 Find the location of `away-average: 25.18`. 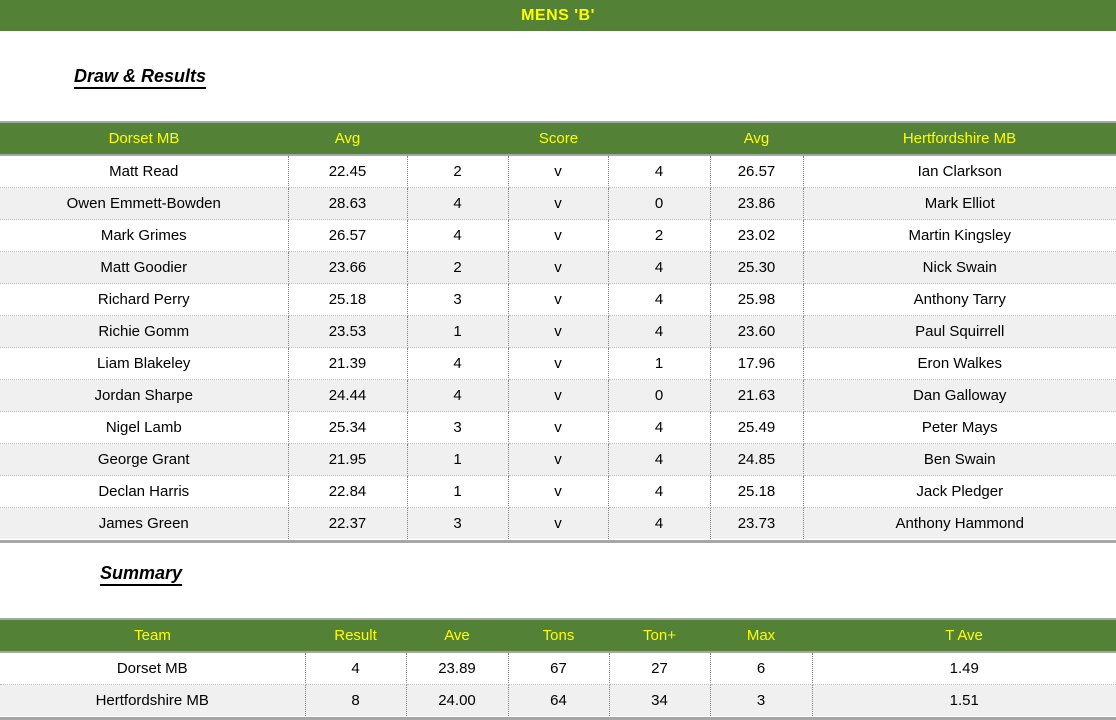

away-average: 25.18 is located at coordinates (757, 491).